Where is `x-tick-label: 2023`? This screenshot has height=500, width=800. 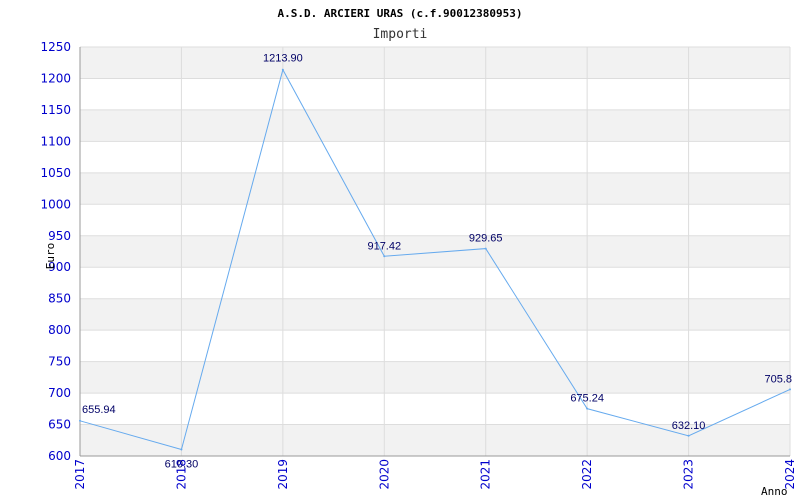
x-tick-label: 2023 is located at coordinates (689, 474).